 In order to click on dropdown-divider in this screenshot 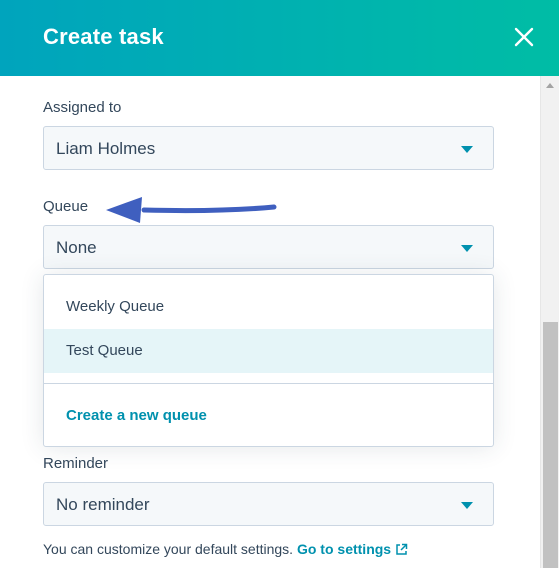, I will do `click(268, 383)`.